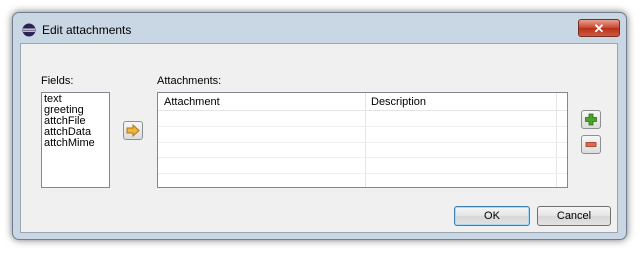 The width and height of the screenshot is (643, 259). Describe the element at coordinates (398, 102) in the screenshot. I see `column-header-description: Description` at that location.